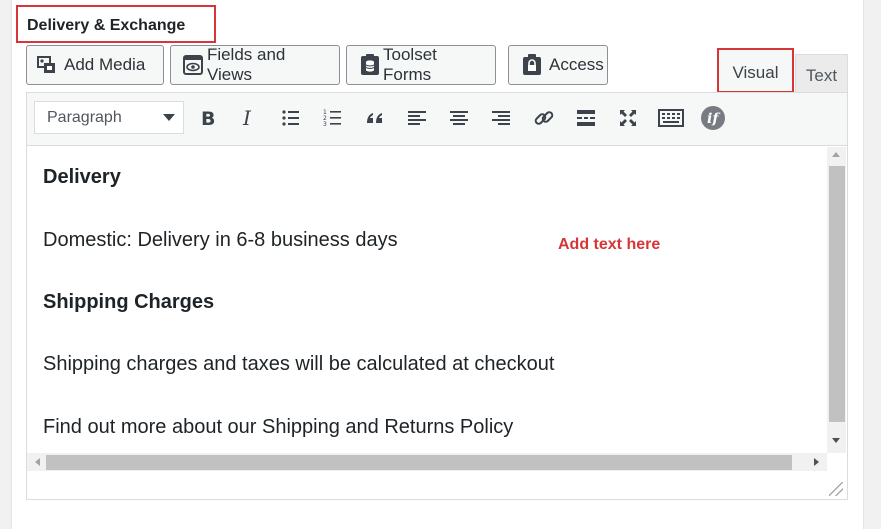 This screenshot has height=529, width=881. I want to click on align-left-icon, so click(417, 118).